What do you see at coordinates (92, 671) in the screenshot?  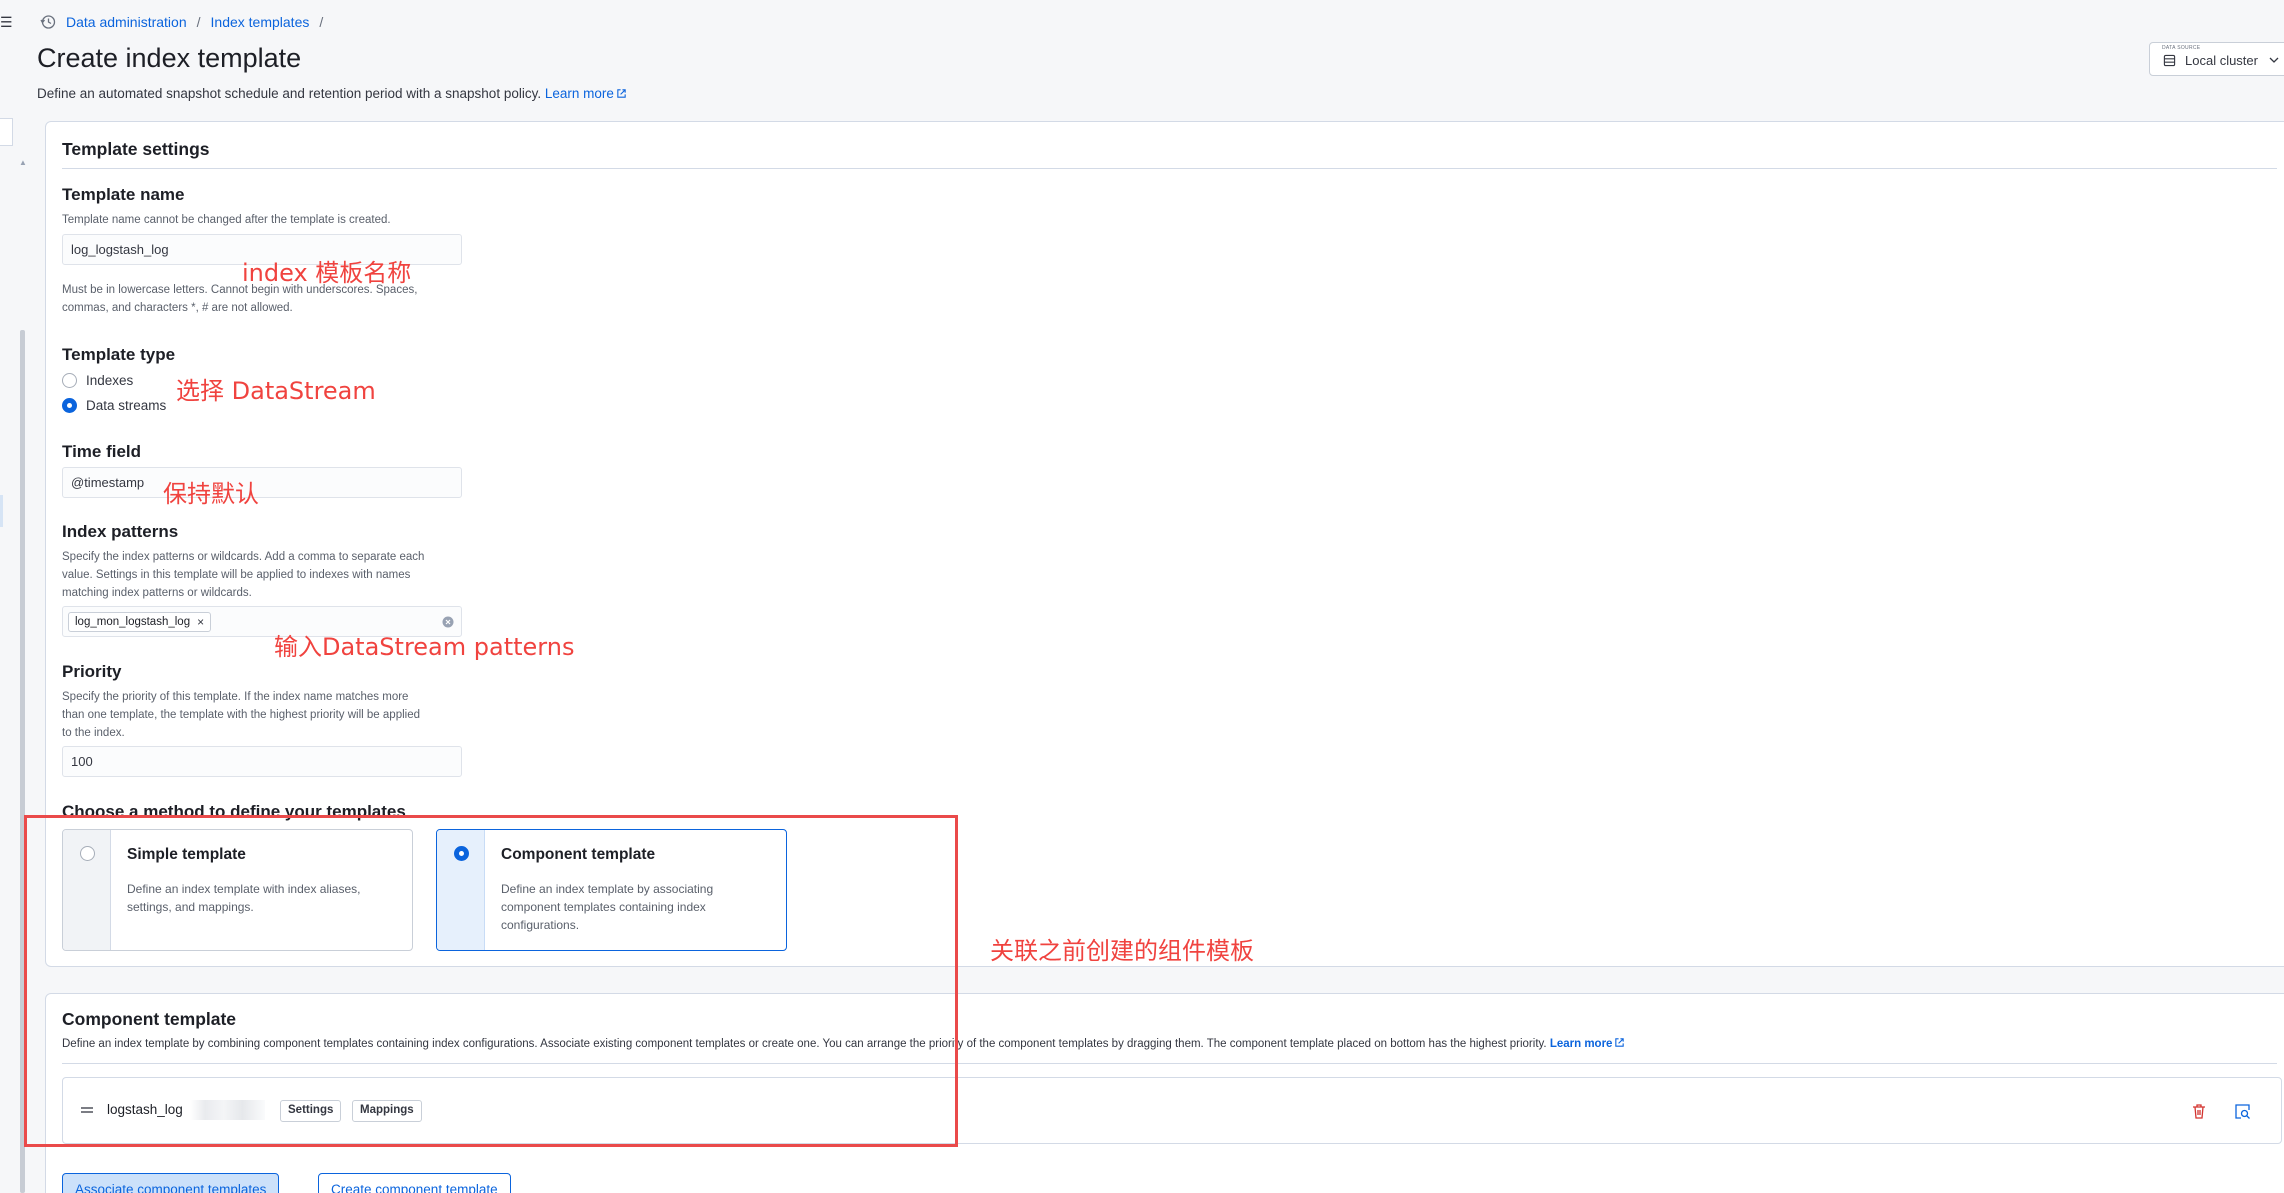 I see `priority-label: Priority` at bounding box center [92, 671].